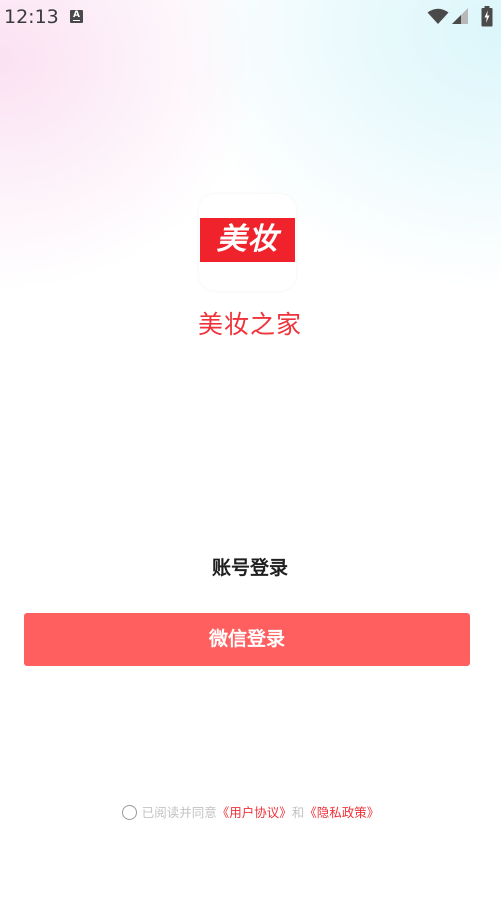 This screenshot has height=904, width=501. I want to click on app-logo: 美妆, so click(247, 242).